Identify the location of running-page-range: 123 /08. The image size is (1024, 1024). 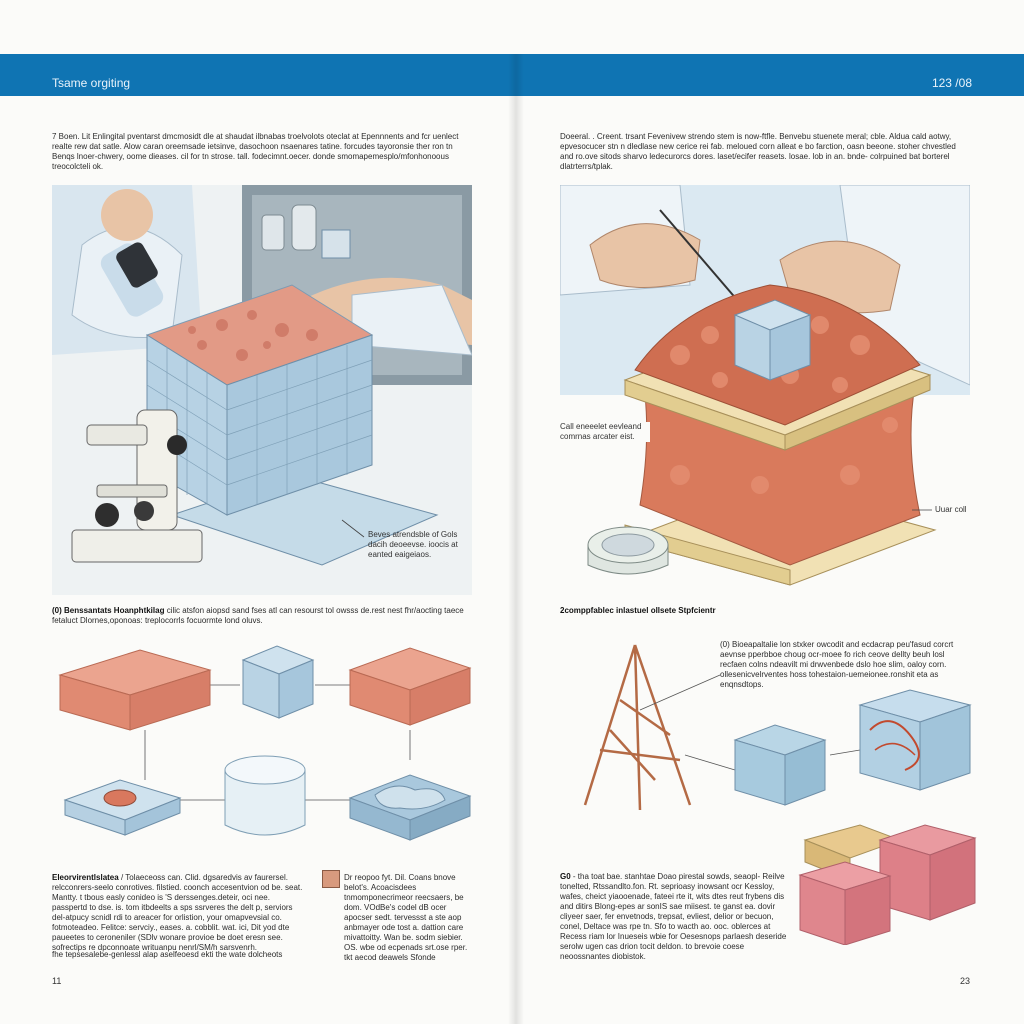
(951, 83).